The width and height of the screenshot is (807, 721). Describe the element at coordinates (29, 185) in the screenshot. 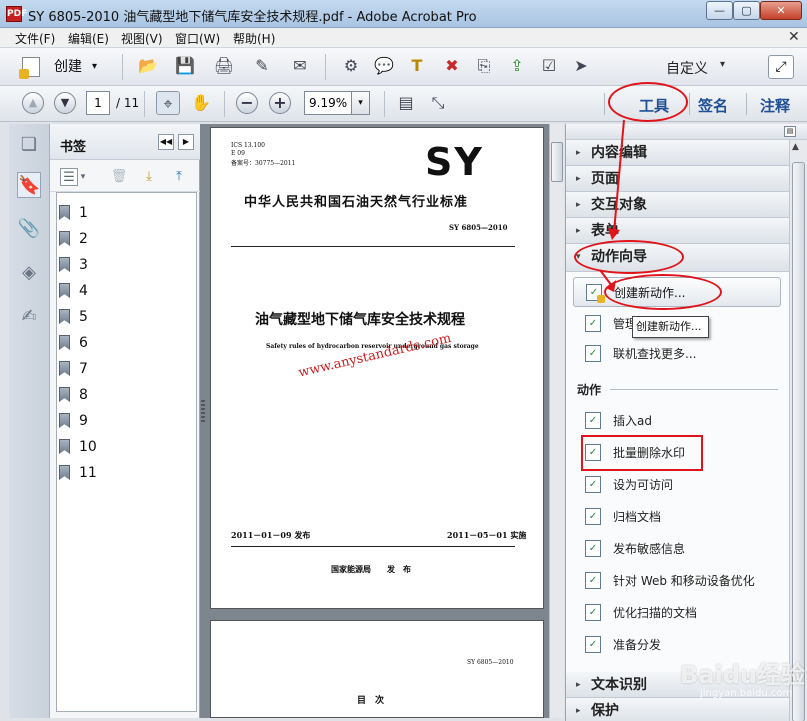

I see `bookmark-icon: 🔖` at that location.